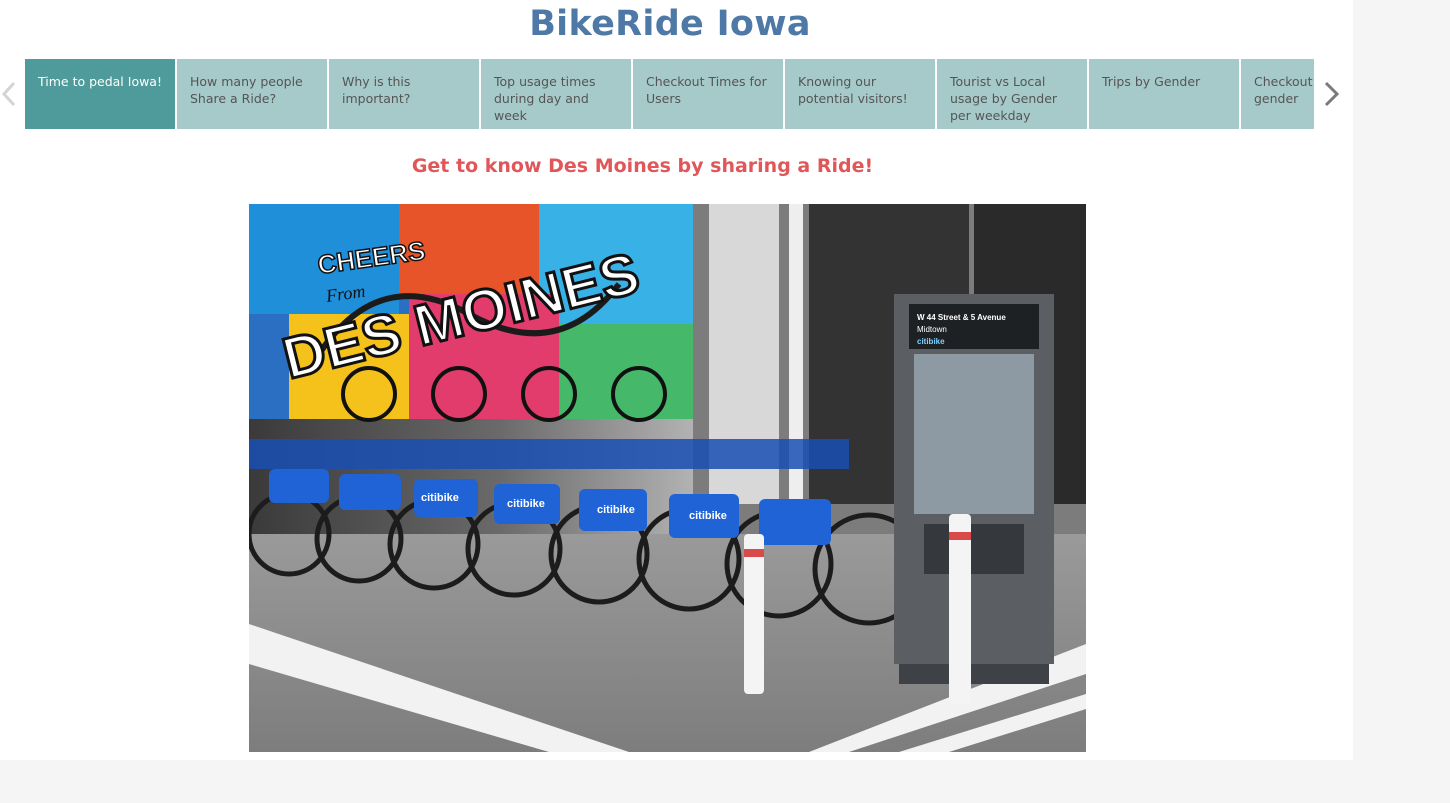  Describe the element at coordinates (670, 24) in the screenshot. I see `story-title: BikeRide Iowa` at that location.